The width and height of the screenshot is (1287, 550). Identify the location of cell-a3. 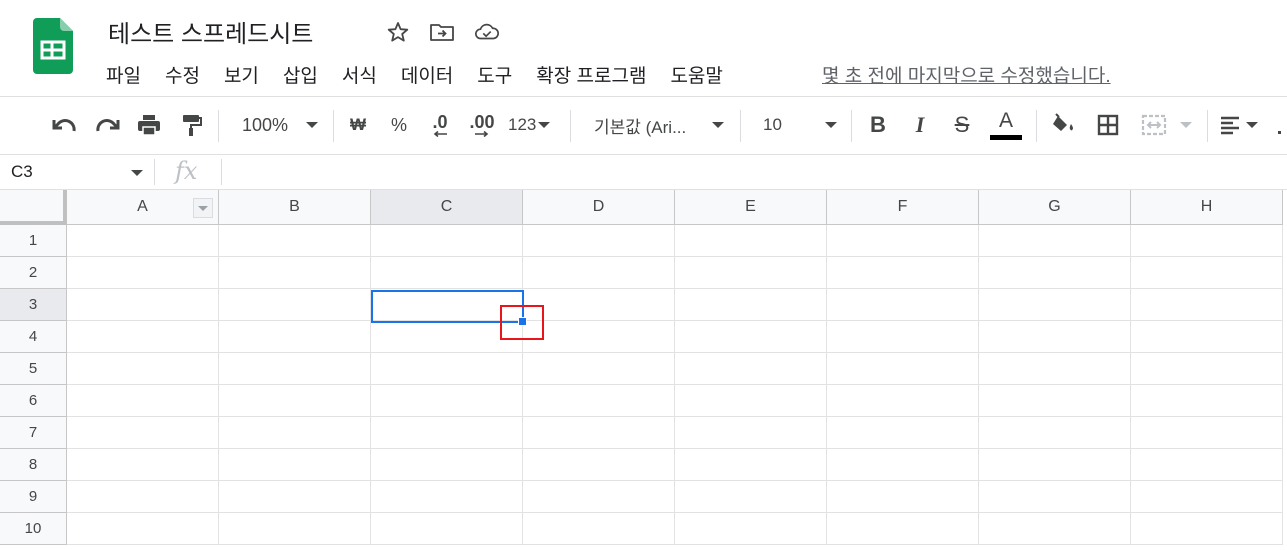
(143, 305).